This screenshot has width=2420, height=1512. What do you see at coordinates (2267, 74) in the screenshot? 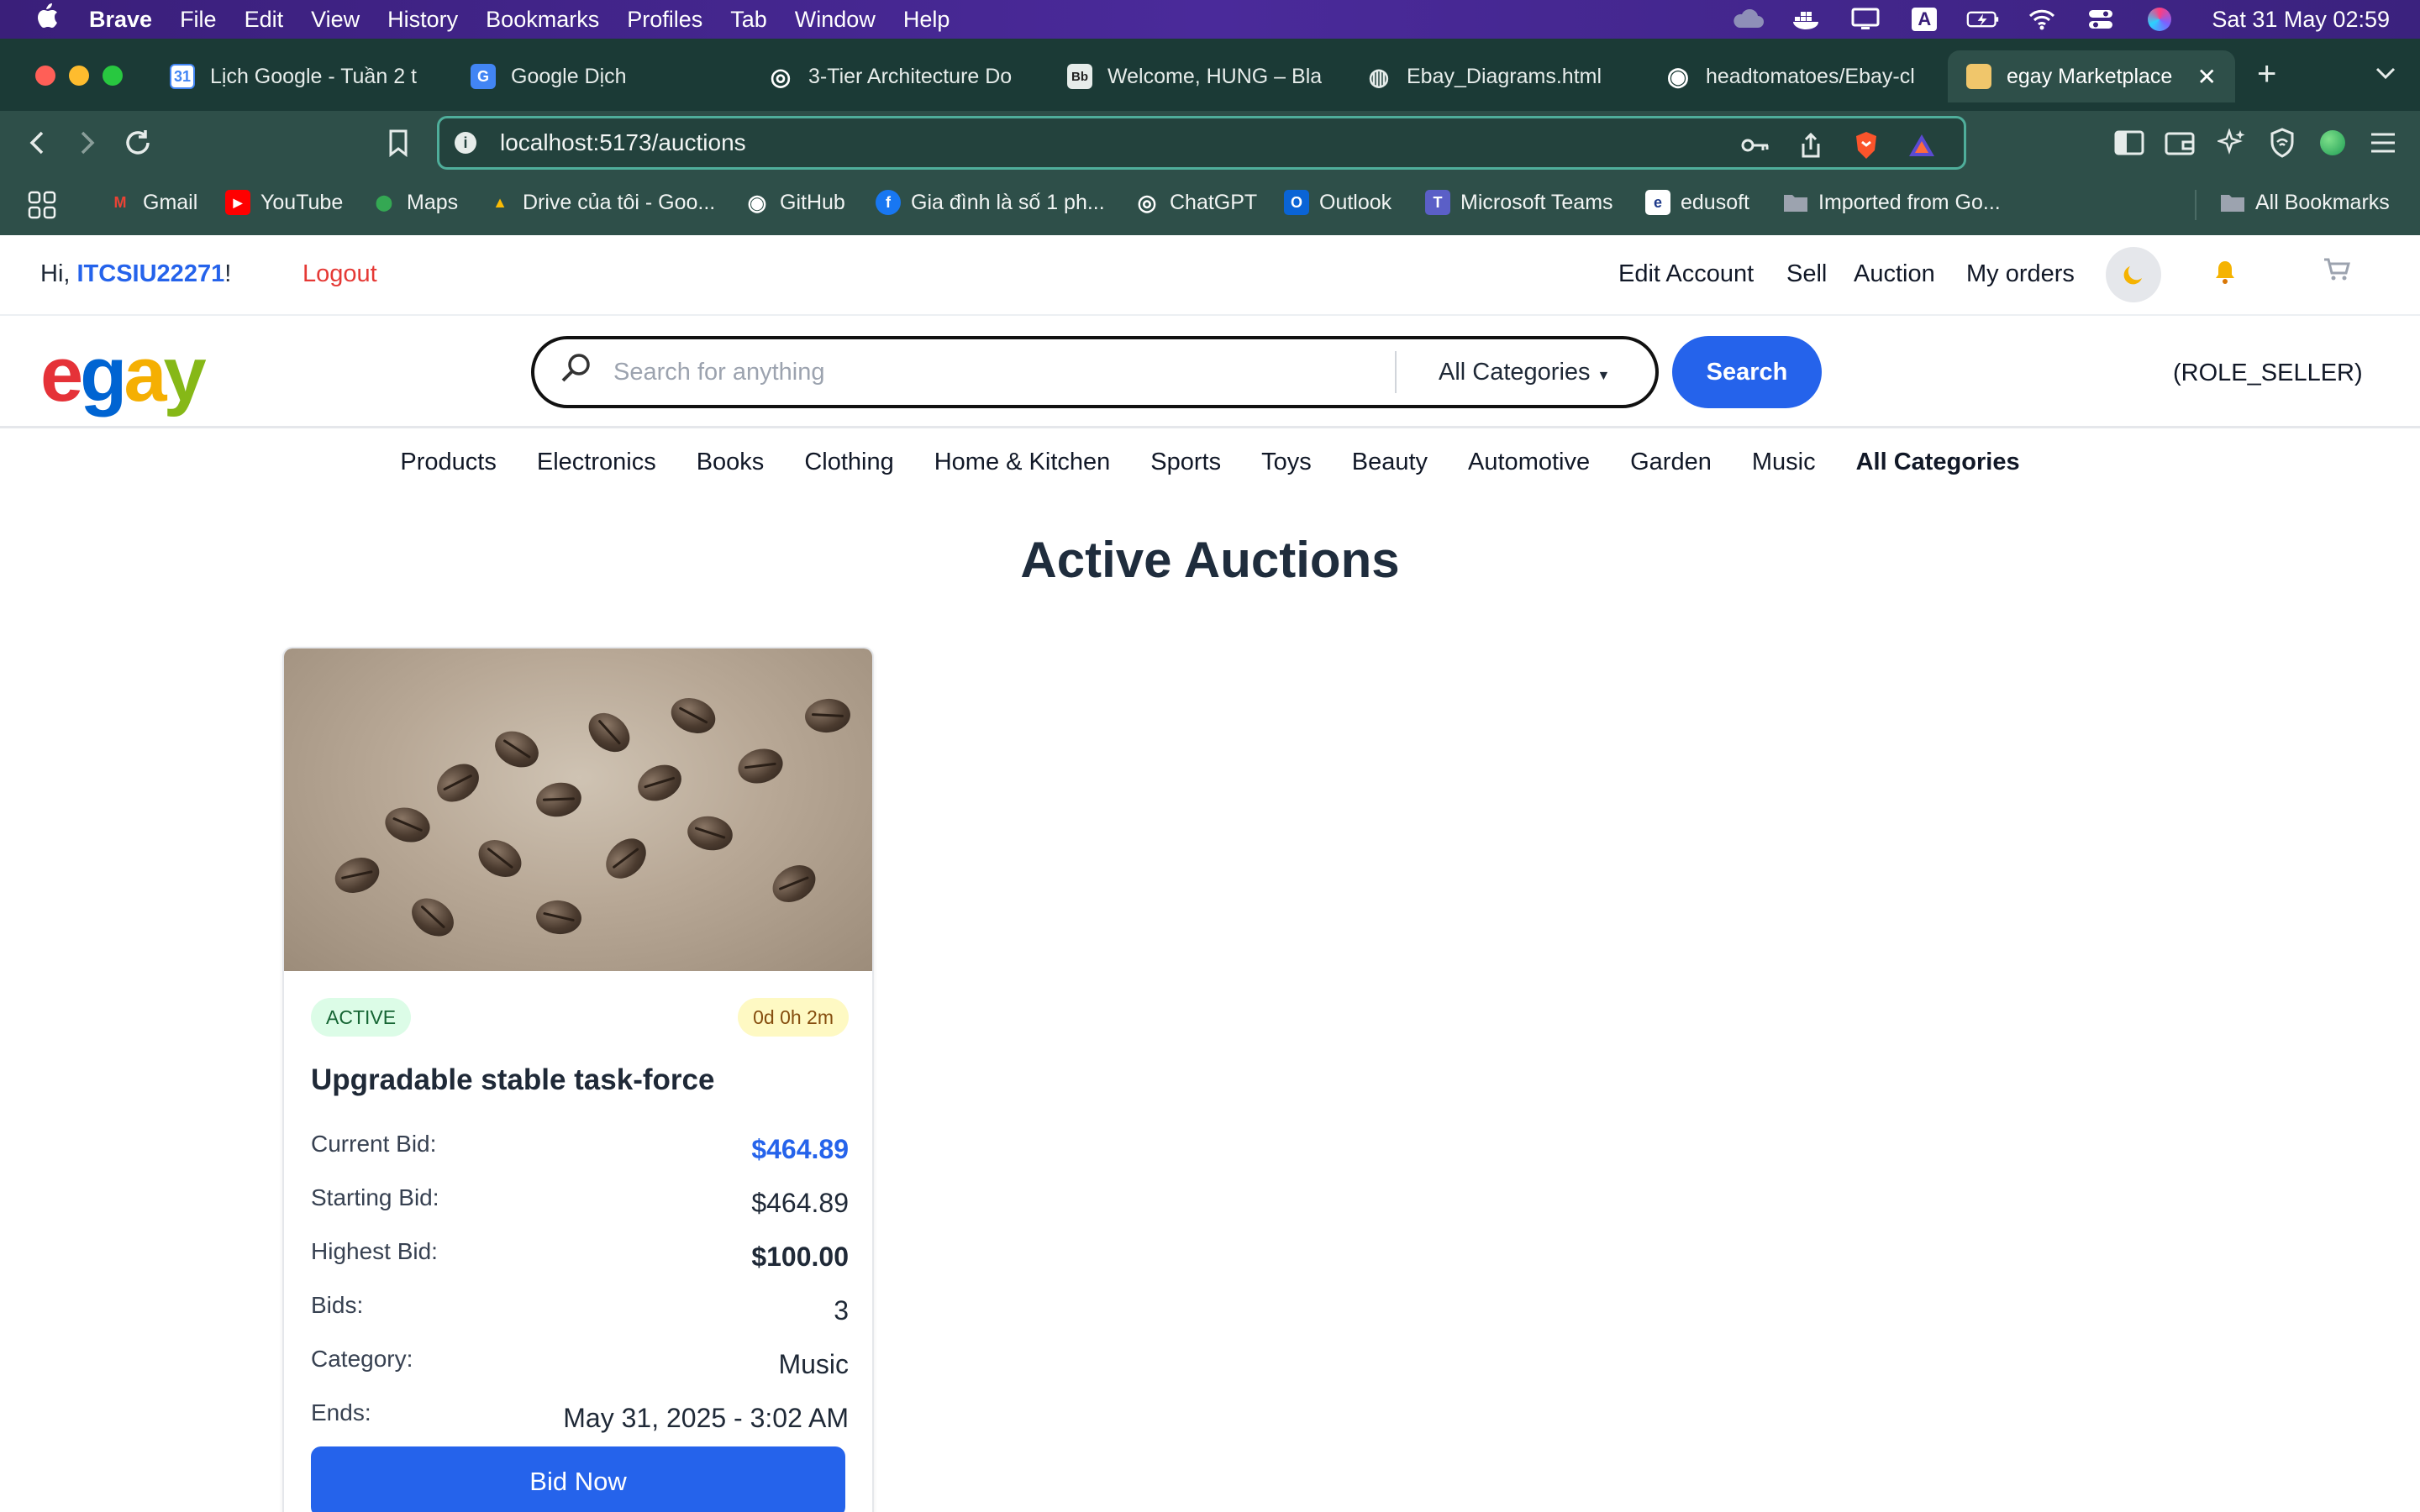
I see `new-tab-icon: +` at bounding box center [2267, 74].